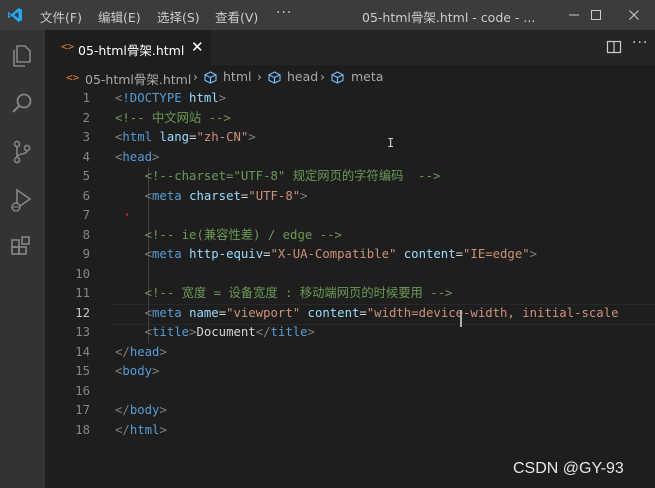  I want to click on code-token: Document, so click(226, 332).